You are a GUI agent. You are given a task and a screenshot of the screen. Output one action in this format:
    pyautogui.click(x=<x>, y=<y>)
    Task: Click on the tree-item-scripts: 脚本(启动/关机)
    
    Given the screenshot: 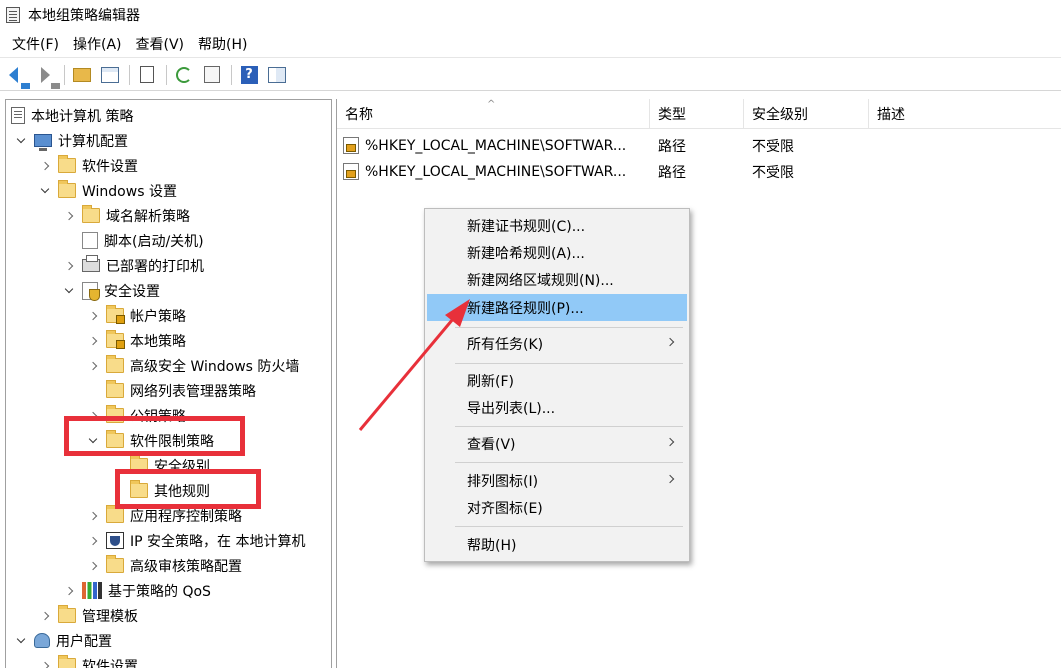 What is the action you would take?
    pyautogui.click(x=133, y=240)
    